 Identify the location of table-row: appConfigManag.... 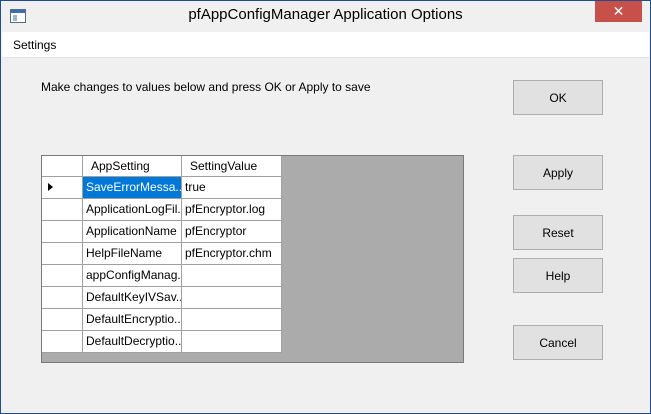
(162, 276).